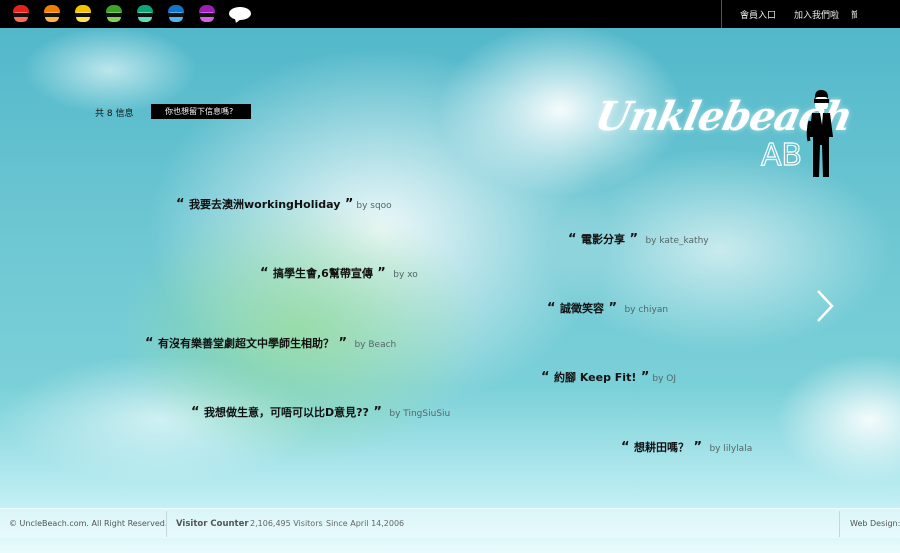 The image size is (900, 553). I want to click on message-item: “ 我要去澳洲workingHoliday ” by sqoo, so click(284, 204).